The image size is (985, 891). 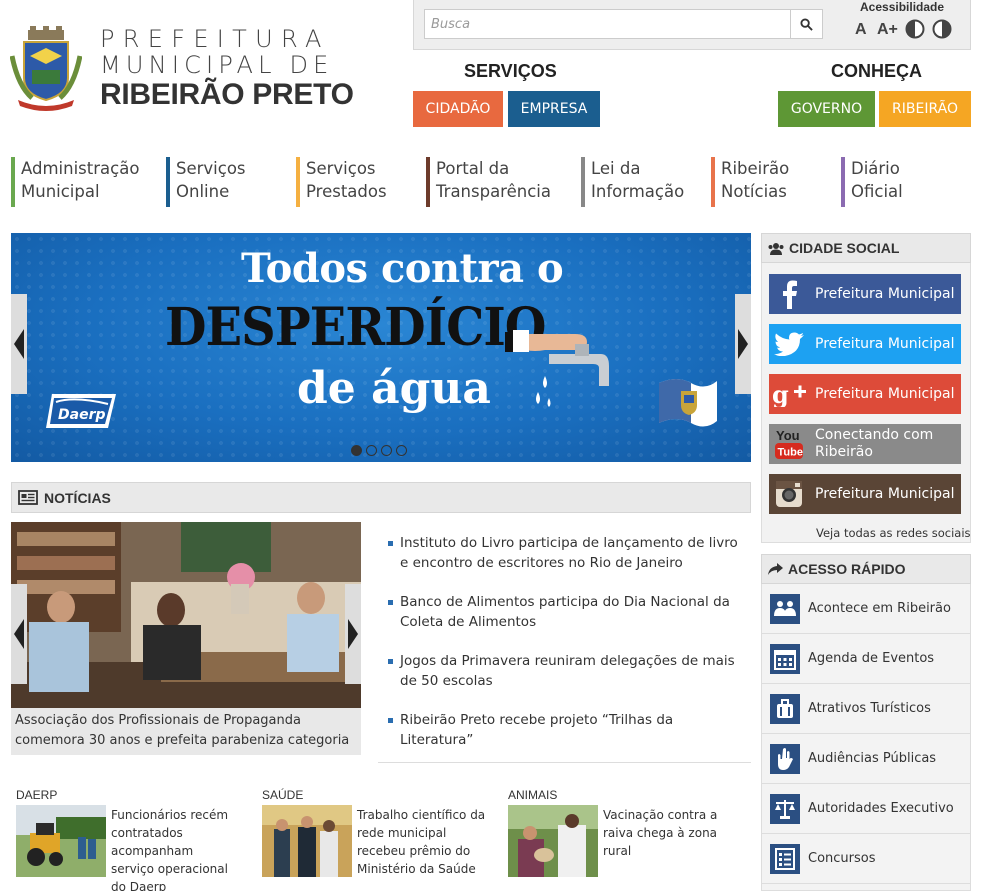 I want to click on search-accessibility-bar: Acessibilidade A A+, so click(x=692, y=25).